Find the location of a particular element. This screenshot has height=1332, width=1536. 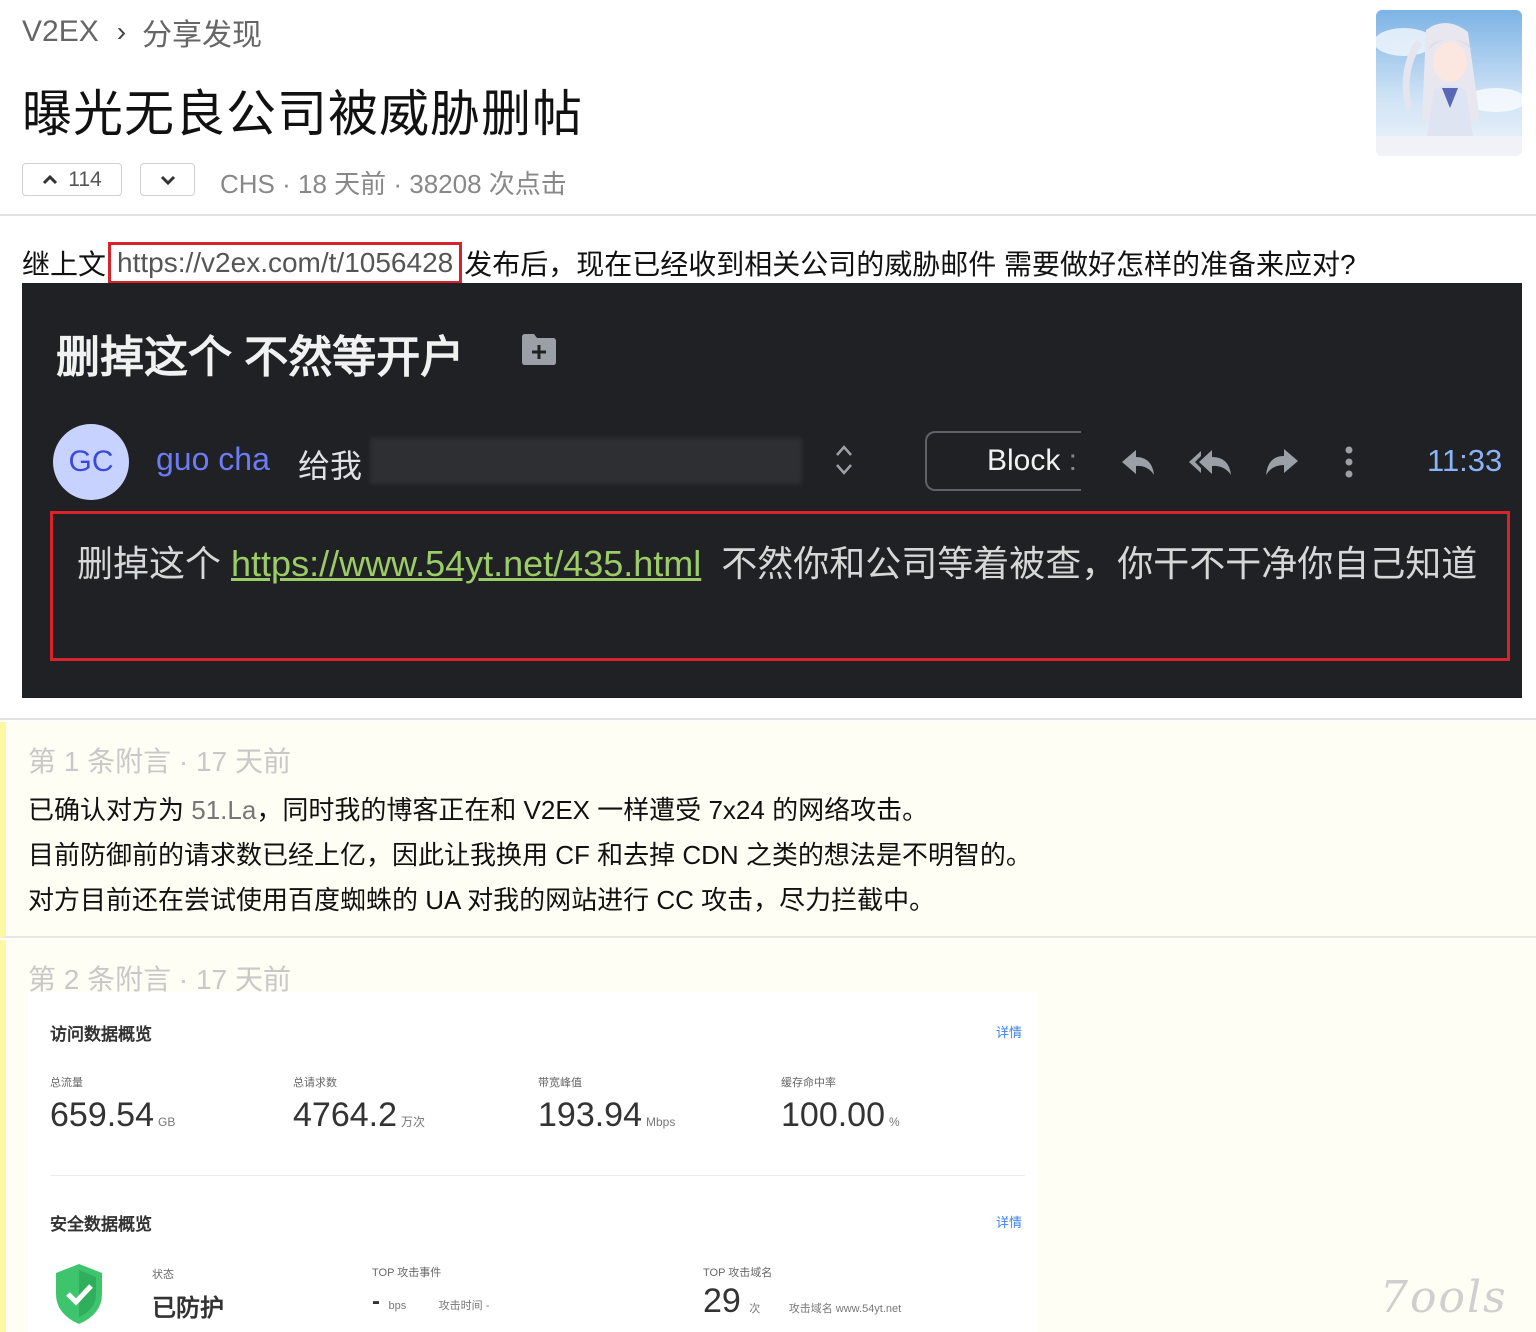

sender-avatar: GC is located at coordinates (91, 462).